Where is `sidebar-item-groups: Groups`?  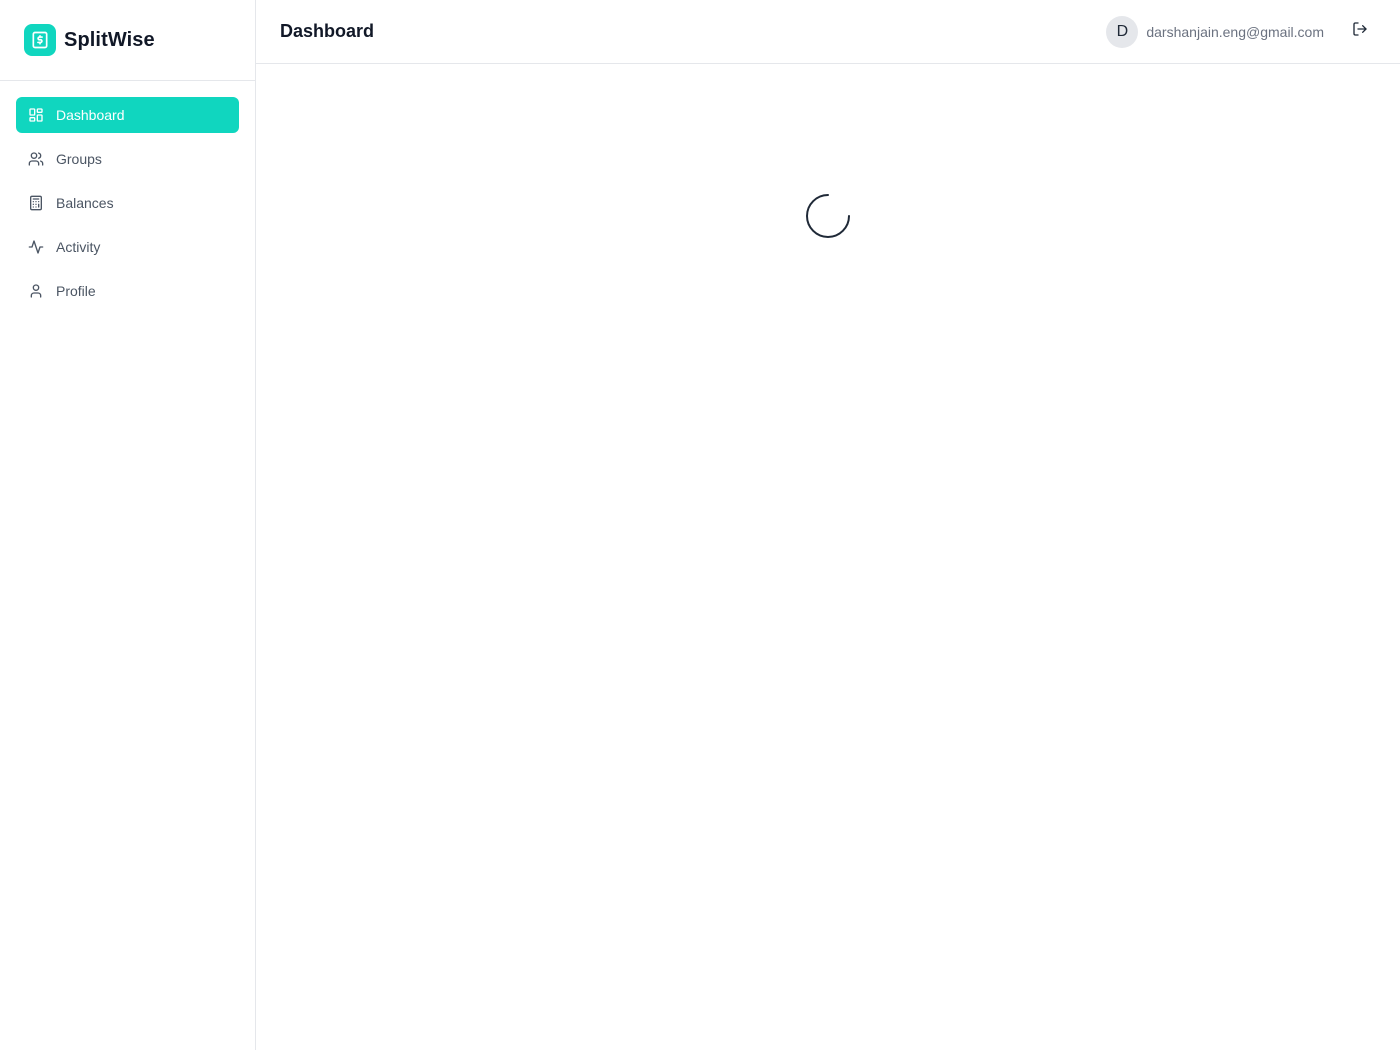 sidebar-item-groups: Groups is located at coordinates (127, 159).